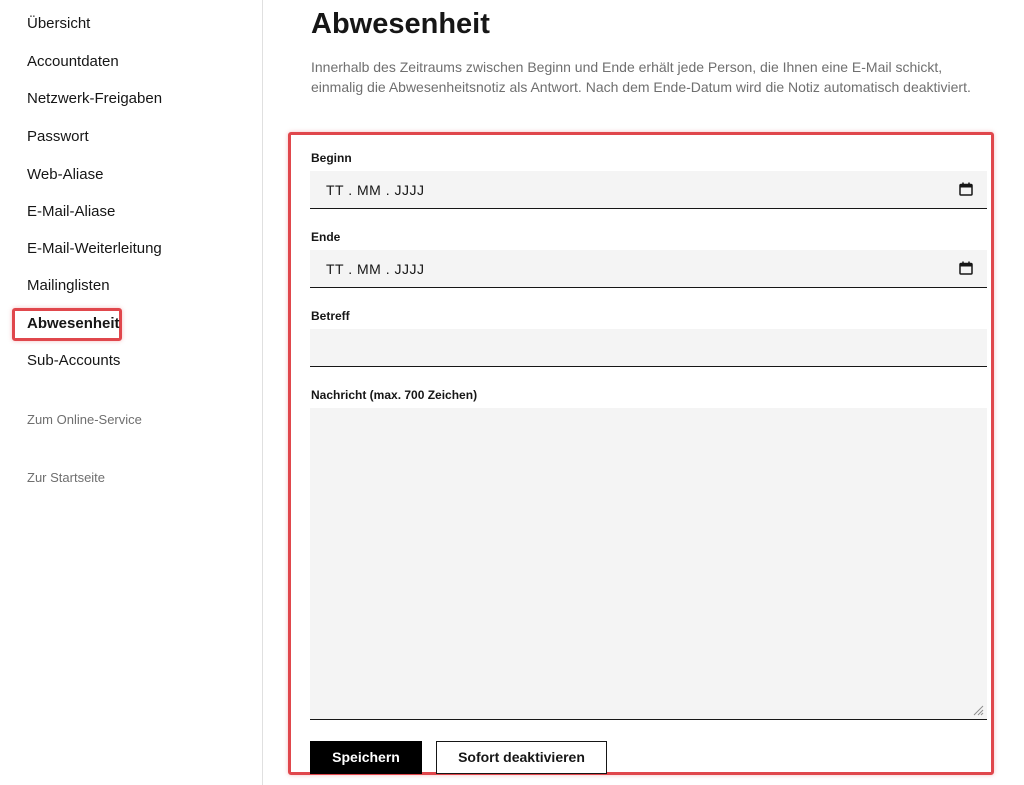 Image resolution: width=1024 pixels, height=785 pixels. I want to click on resize-handle-icon, so click(978, 710).